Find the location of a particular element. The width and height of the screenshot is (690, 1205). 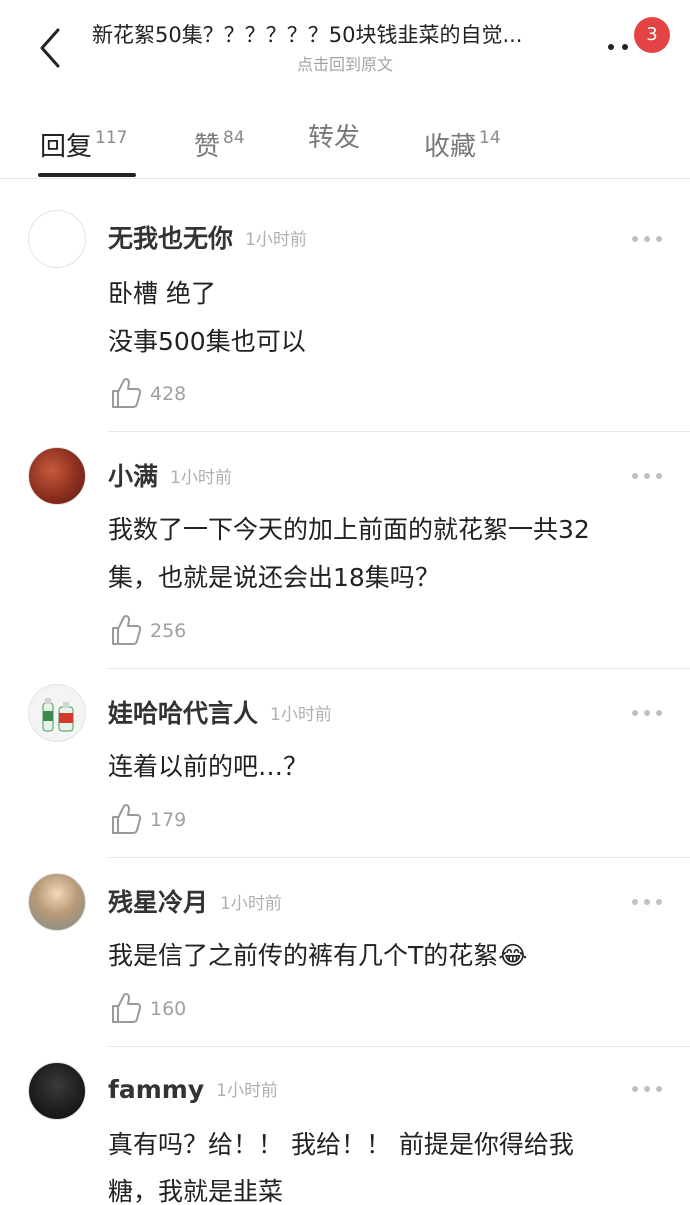

tab-count: 117 is located at coordinates (111, 138).